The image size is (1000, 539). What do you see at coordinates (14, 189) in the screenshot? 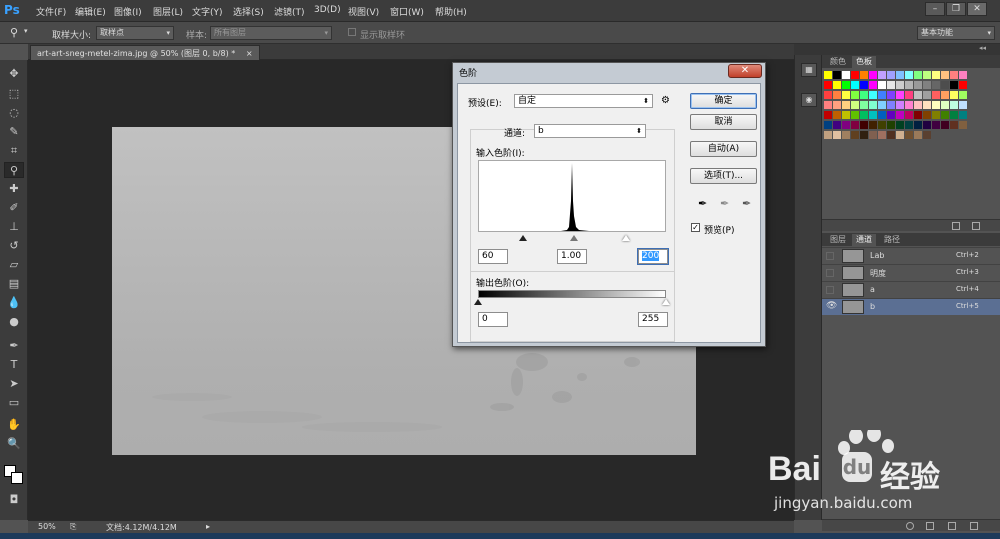
I see `healing-brush-tool-icon: ✚` at bounding box center [14, 189].